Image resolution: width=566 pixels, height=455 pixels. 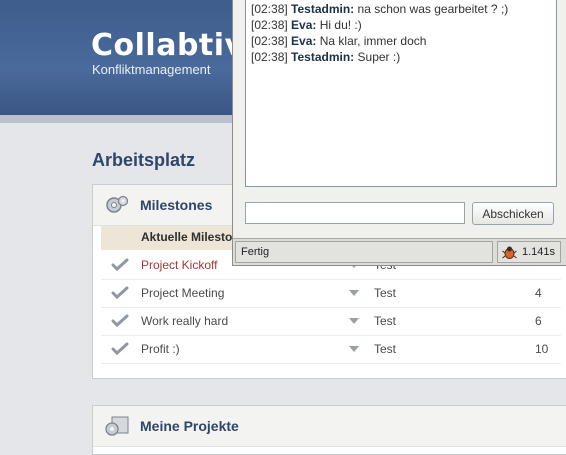 I want to click on chat-message: [02:38] Eva: Hi du! :), so click(x=403, y=25).